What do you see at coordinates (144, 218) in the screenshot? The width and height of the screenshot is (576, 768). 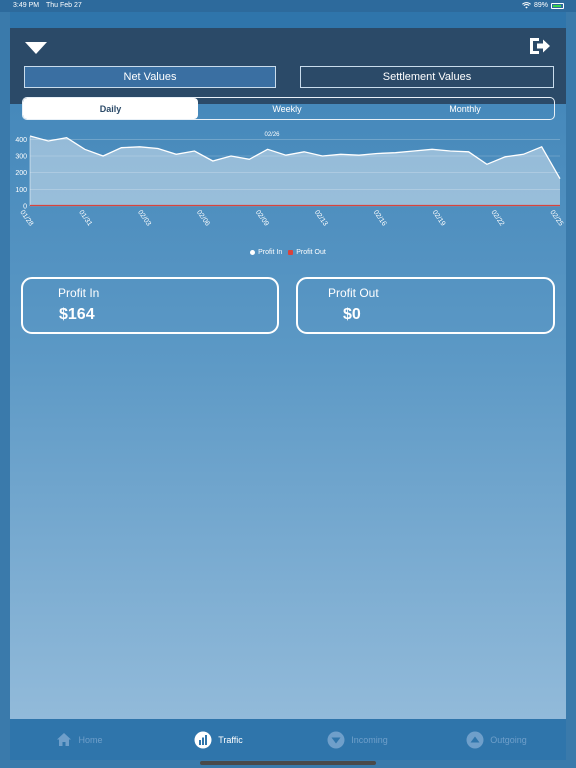 I see `x-tick-label-2: 02/03` at bounding box center [144, 218].